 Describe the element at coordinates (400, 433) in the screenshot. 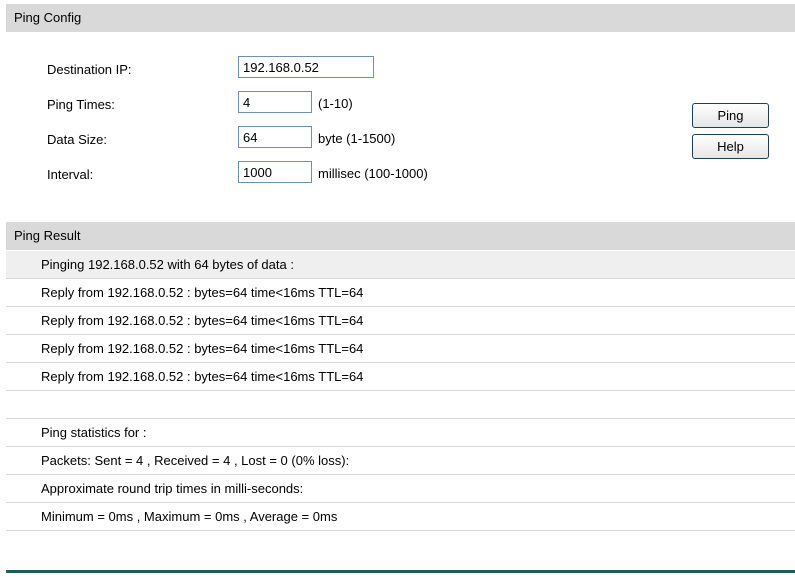

I see `result-row: Ping statistics for :` at that location.